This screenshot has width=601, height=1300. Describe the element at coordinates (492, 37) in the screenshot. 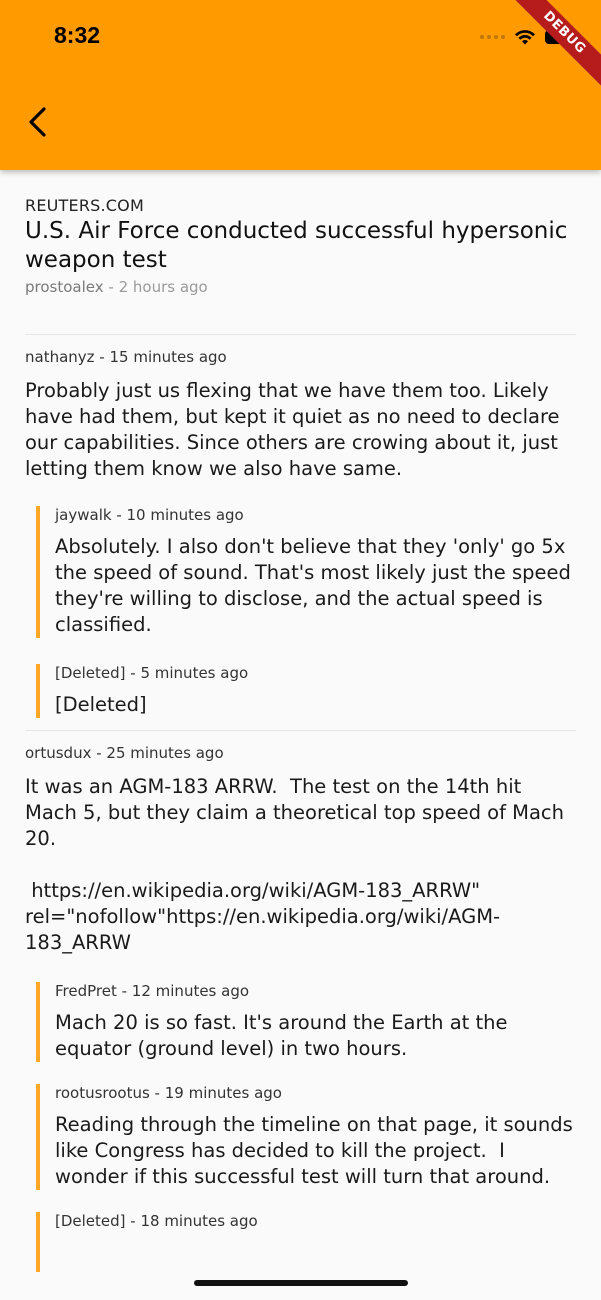

I see `signal-icon` at that location.